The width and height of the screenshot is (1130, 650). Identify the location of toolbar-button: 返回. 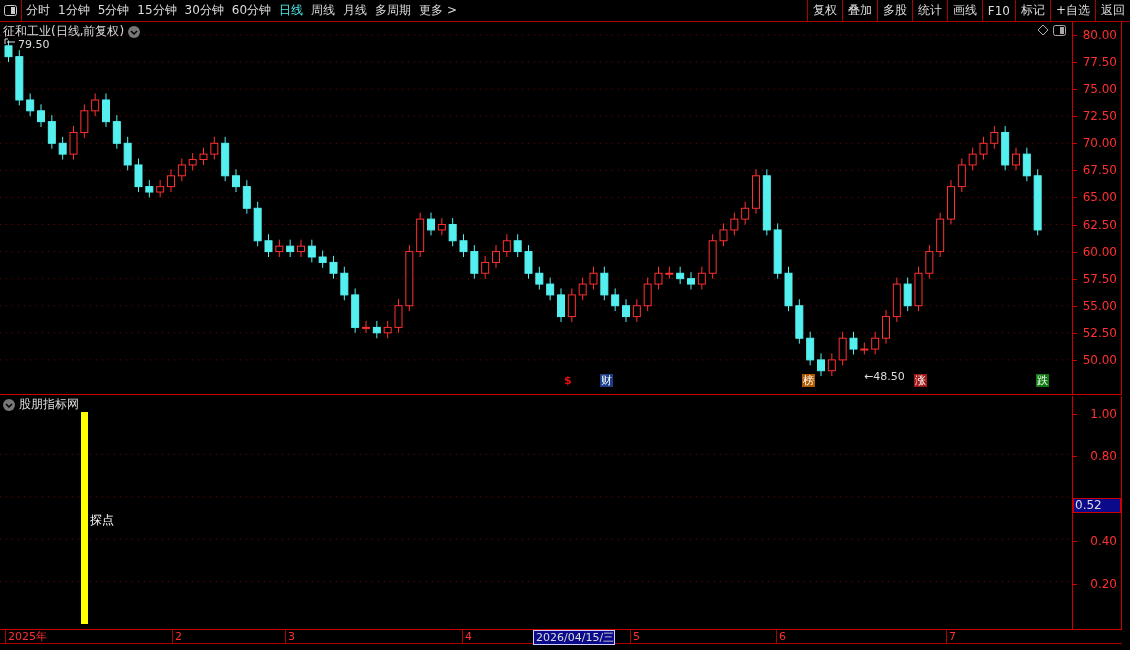
(1112, 10).